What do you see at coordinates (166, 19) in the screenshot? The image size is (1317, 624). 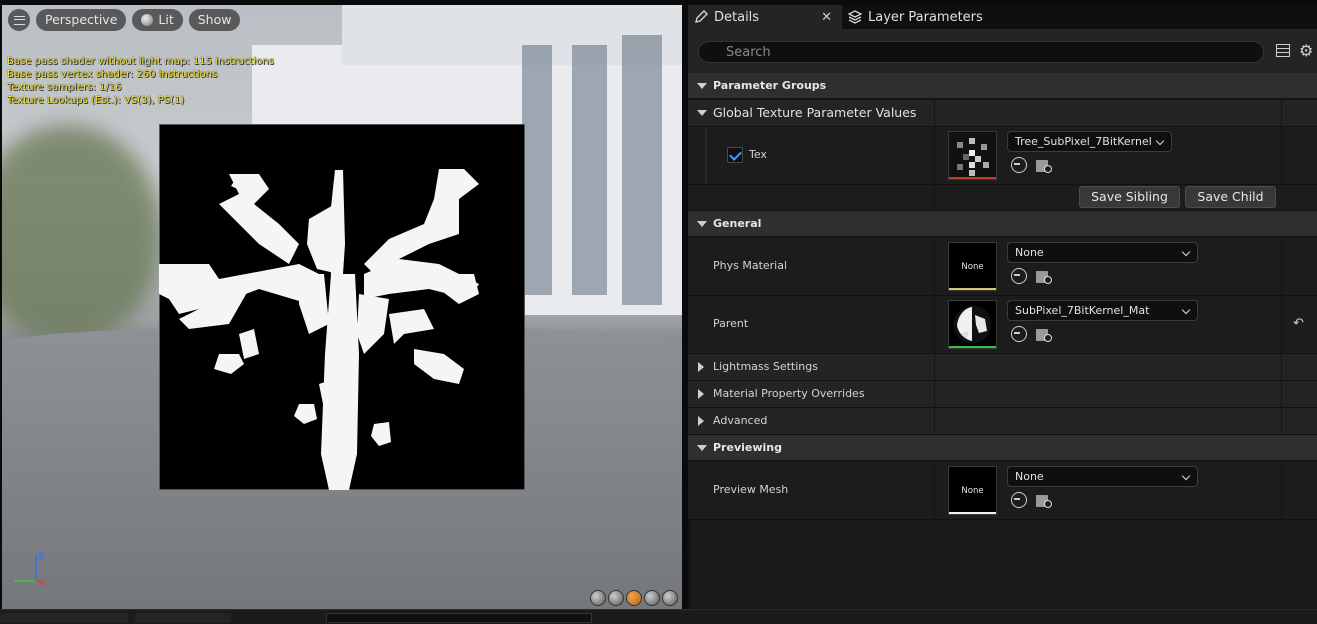 I see `lit-label: Lit` at bounding box center [166, 19].